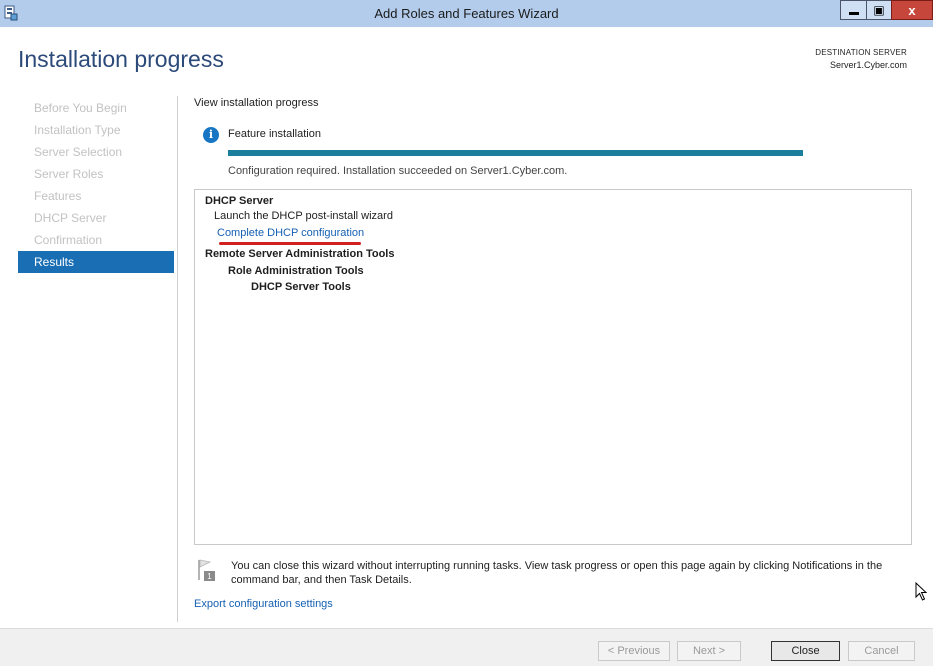 Image resolution: width=933 pixels, height=666 pixels. I want to click on next-button: Next >, so click(709, 651).